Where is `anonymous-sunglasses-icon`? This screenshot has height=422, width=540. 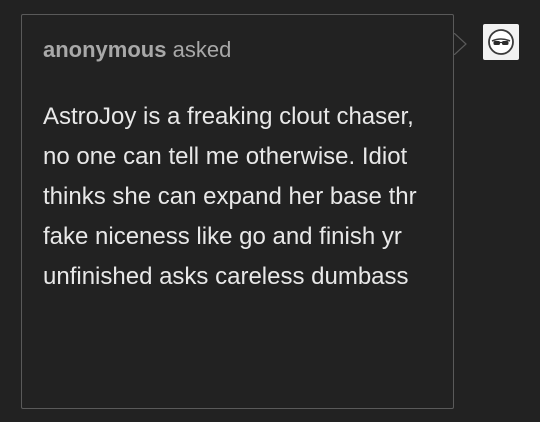 anonymous-sunglasses-icon is located at coordinates (501, 42).